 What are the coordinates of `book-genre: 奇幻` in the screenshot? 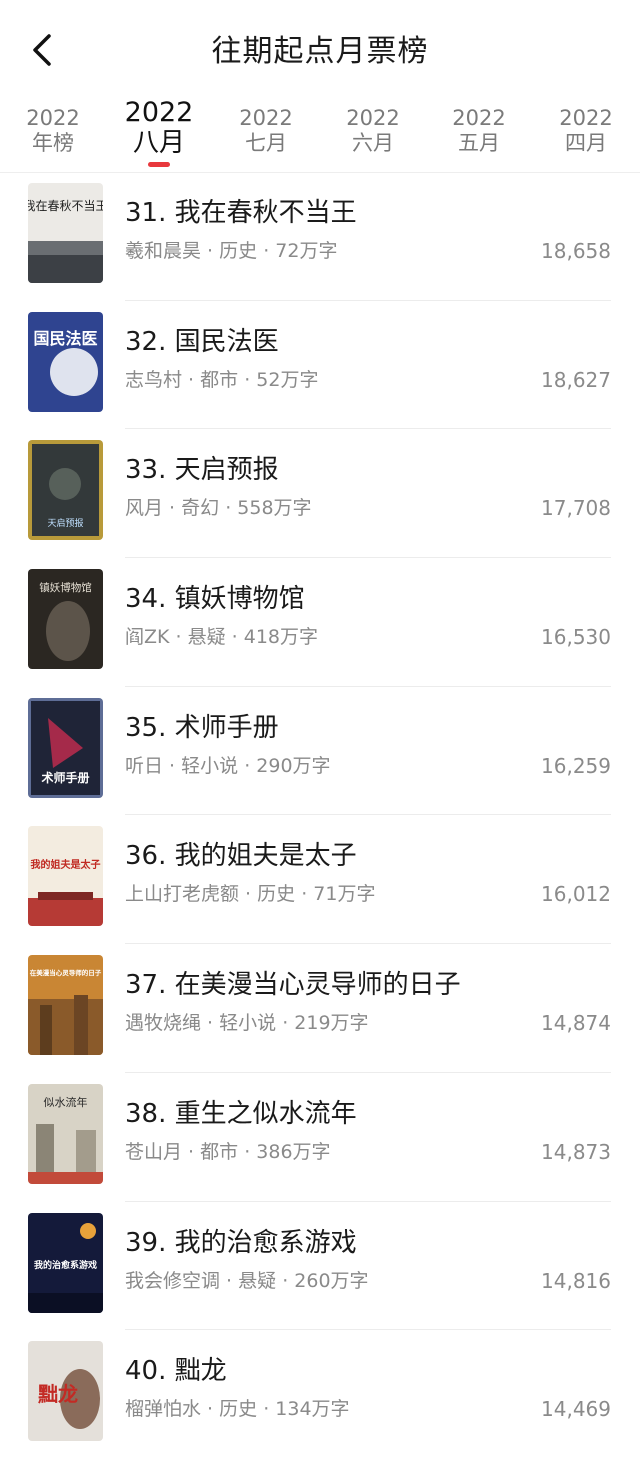 It's located at (200, 508).